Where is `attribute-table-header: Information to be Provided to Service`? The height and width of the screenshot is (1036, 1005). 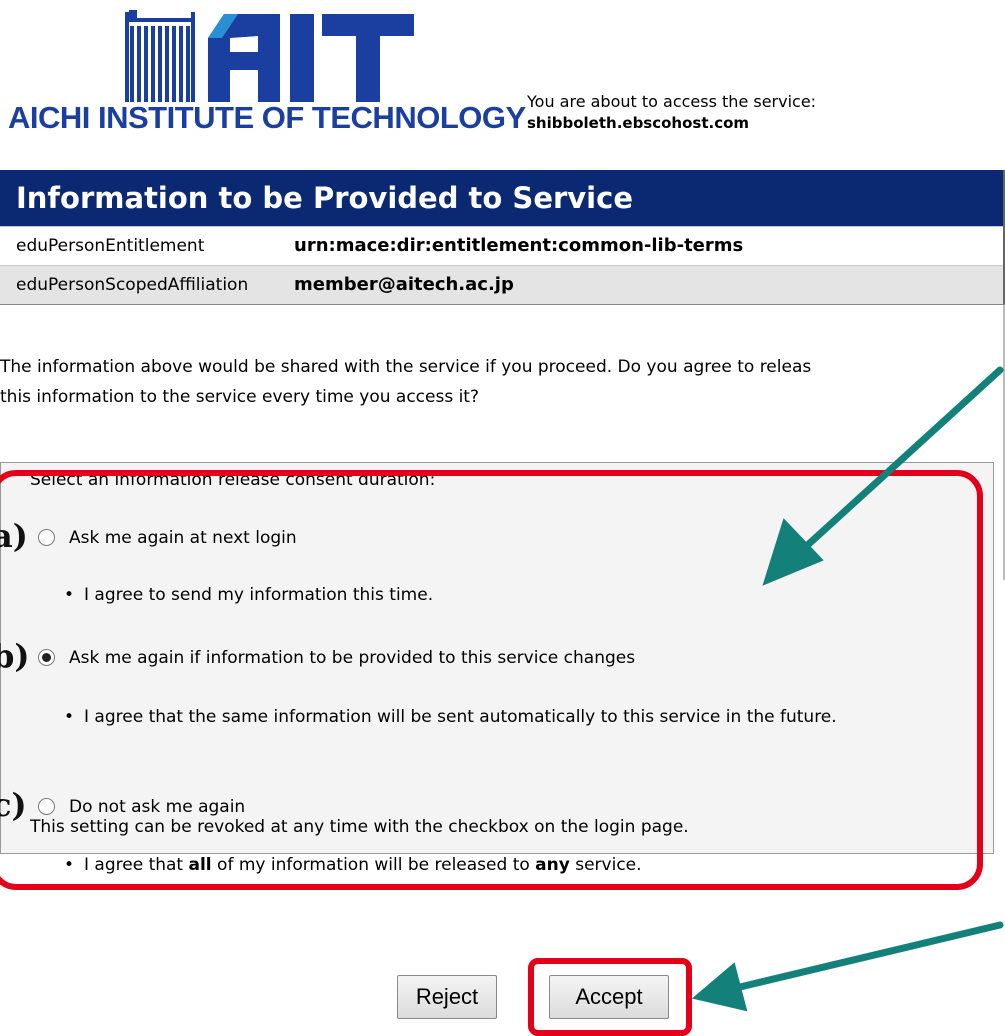
attribute-table-header: Information to be Provided to Service is located at coordinates (502, 198).